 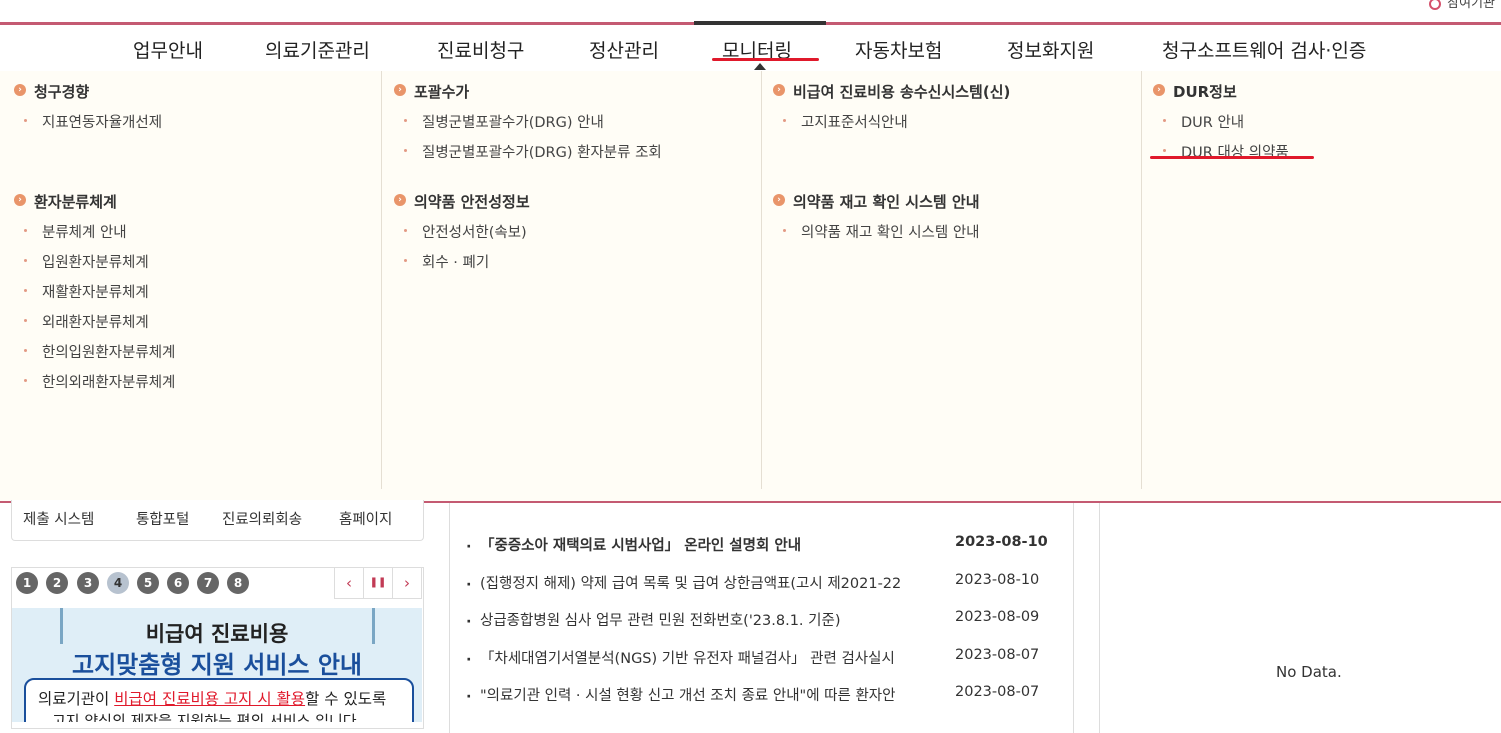 What do you see at coordinates (757, 544) in the screenshot?
I see `notice-row: · 「중증소아 재택의료 시범사업」 온라인 설명회 안내 2023-08-10` at bounding box center [757, 544].